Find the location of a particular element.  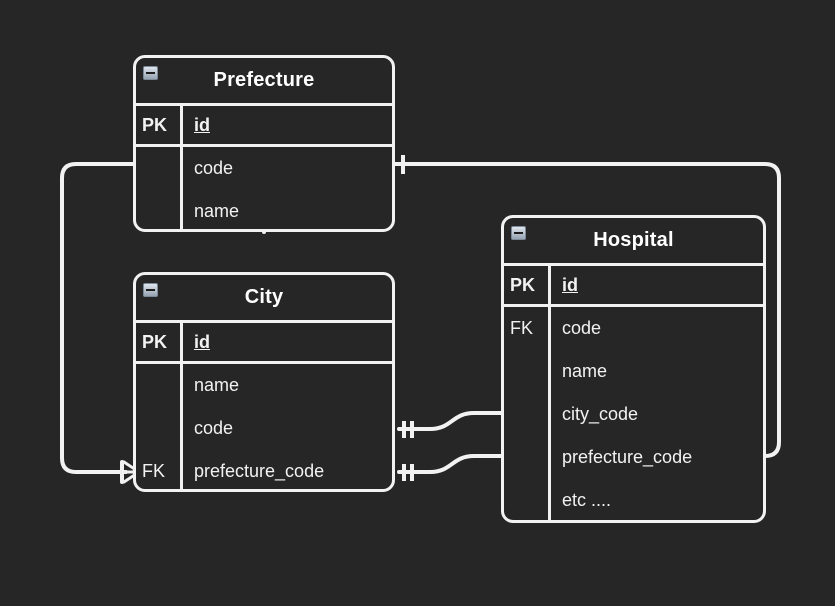

entity-city-header: City is located at coordinates (264, 297).